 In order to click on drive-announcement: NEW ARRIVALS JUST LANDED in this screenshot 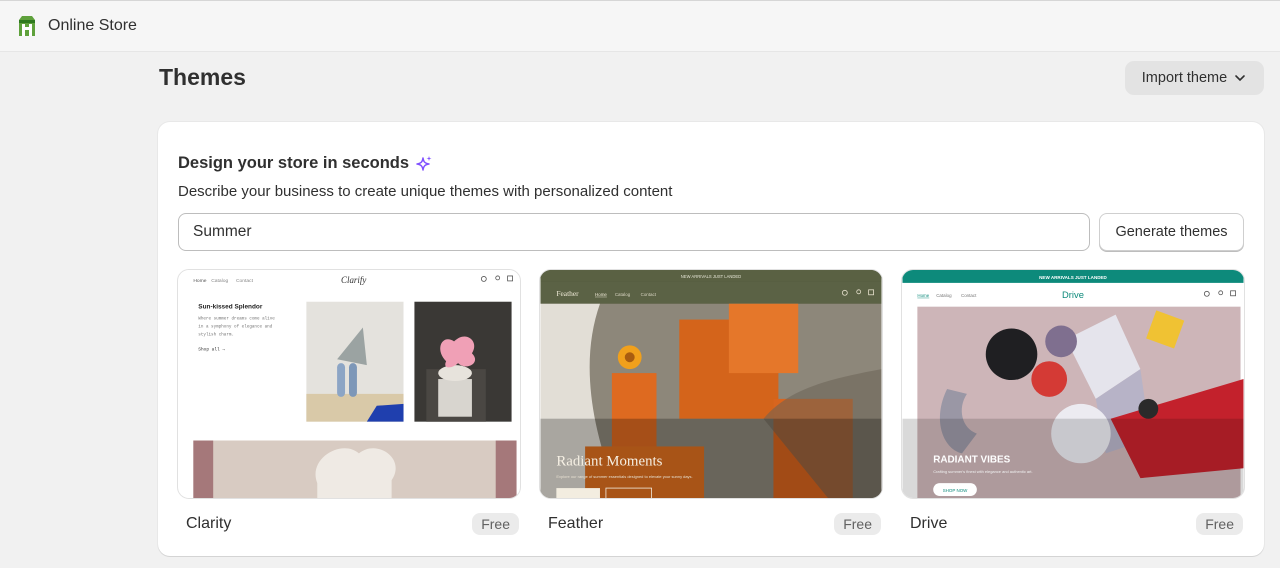, I will do `click(1073, 277)`.